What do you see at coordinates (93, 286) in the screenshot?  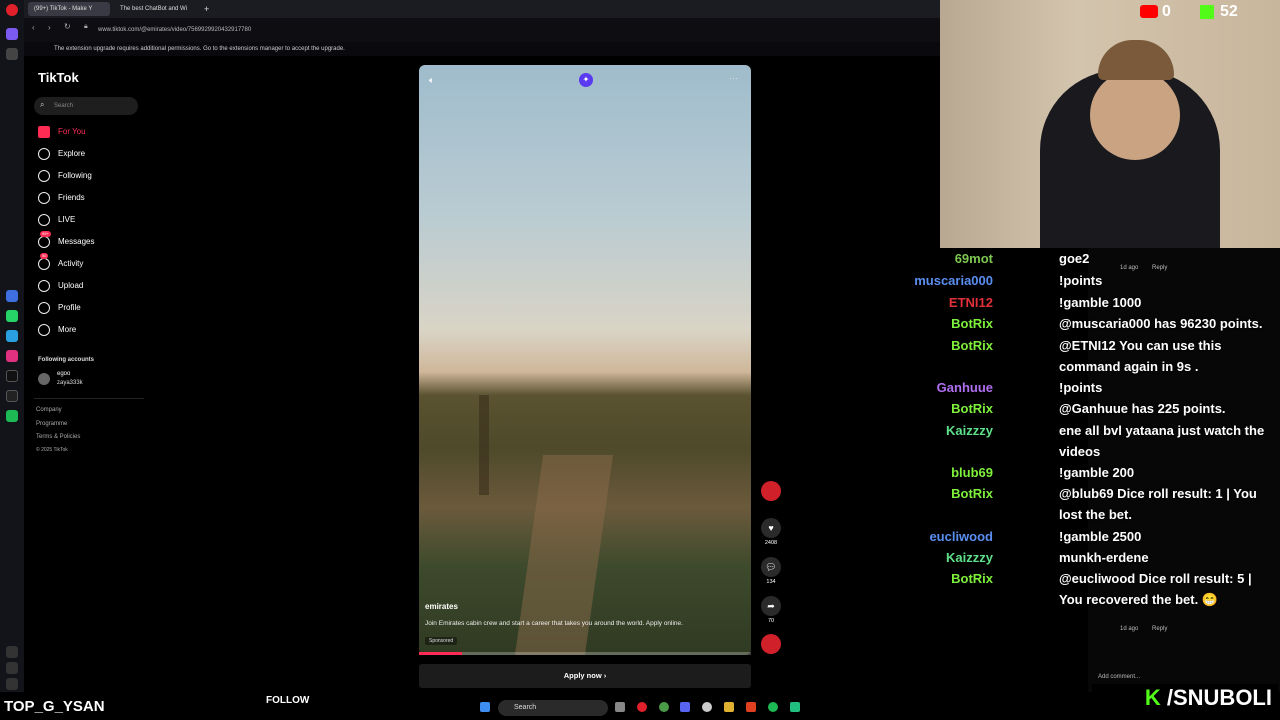 I see `sidebar-item-upload: Upload` at bounding box center [93, 286].